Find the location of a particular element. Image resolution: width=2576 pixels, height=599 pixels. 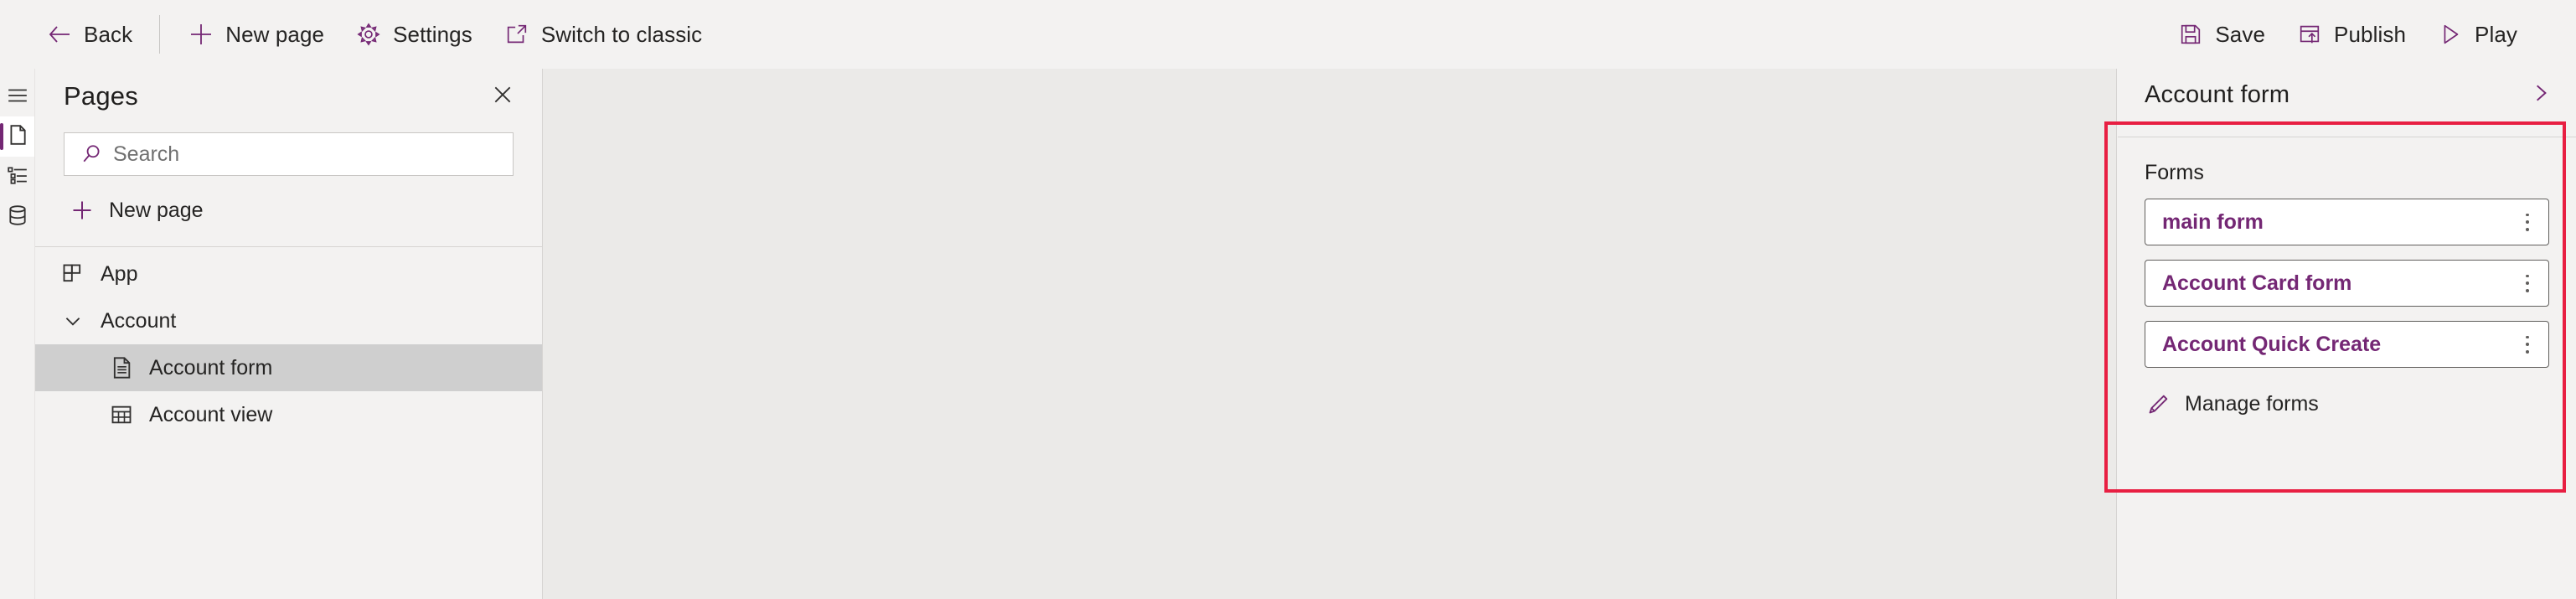

pages-search-wrapper is located at coordinates (288, 150).